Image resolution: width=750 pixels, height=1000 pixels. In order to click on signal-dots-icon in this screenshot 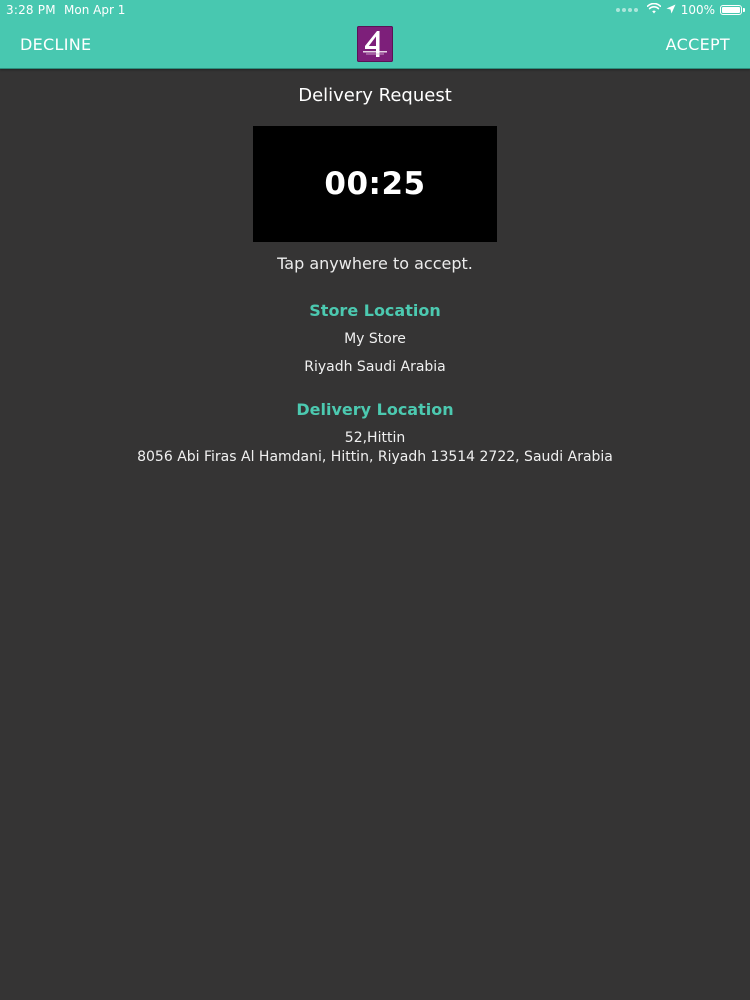, I will do `click(626, 10)`.